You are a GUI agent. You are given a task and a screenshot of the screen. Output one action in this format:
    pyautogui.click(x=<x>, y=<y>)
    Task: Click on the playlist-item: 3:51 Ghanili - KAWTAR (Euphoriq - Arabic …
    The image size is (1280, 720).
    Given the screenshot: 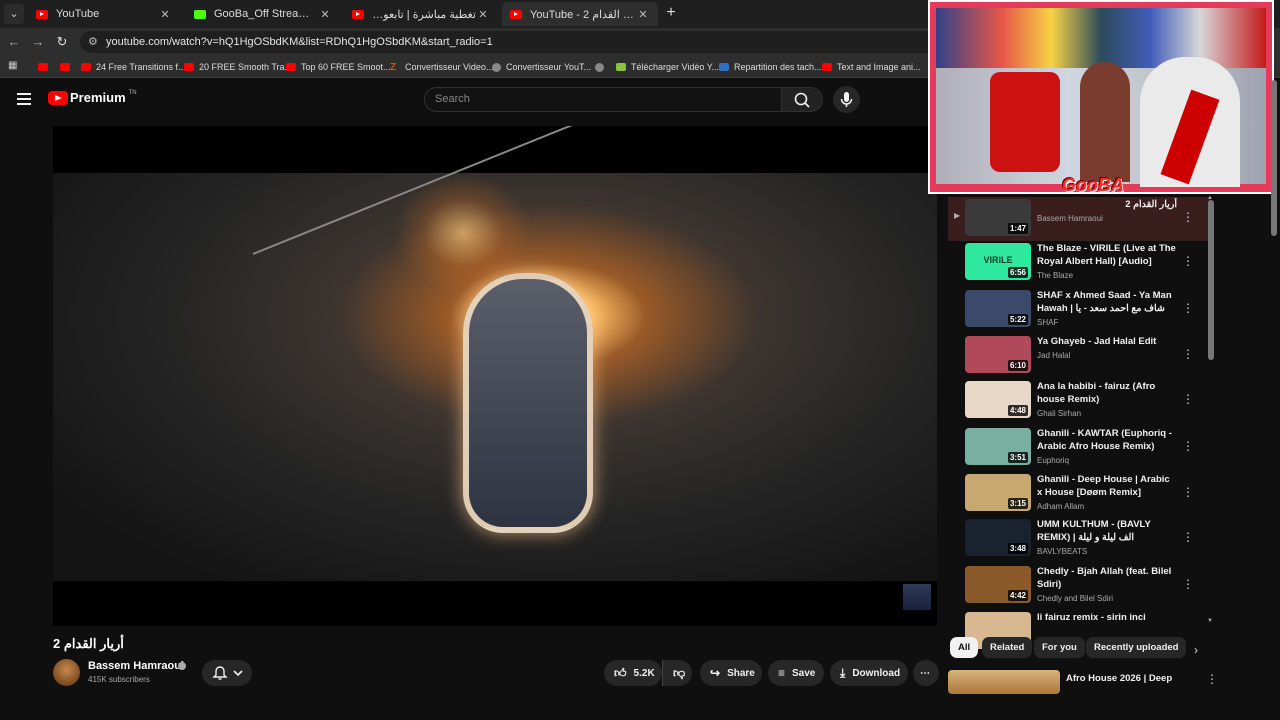 What is the action you would take?
    pyautogui.click(x=1079, y=448)
    